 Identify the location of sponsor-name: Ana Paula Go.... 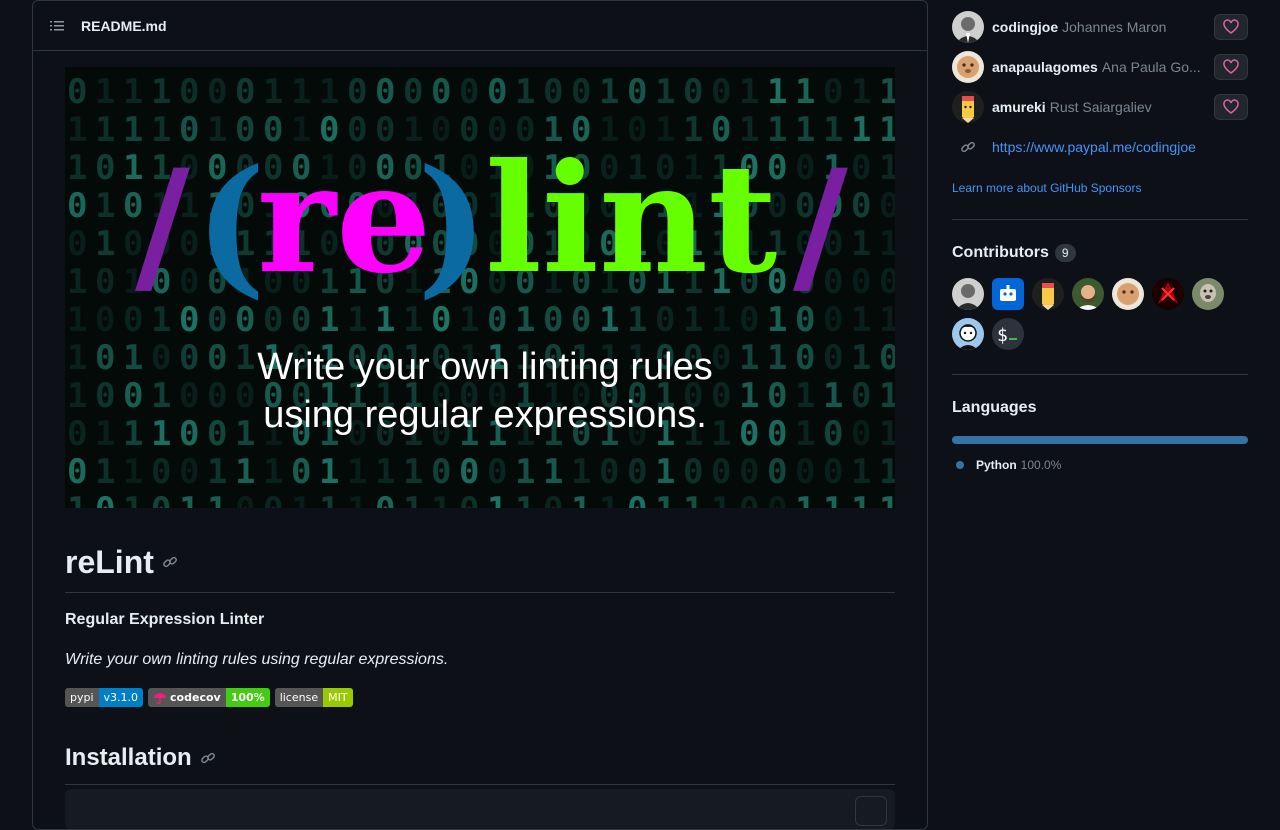
(1151, 67).